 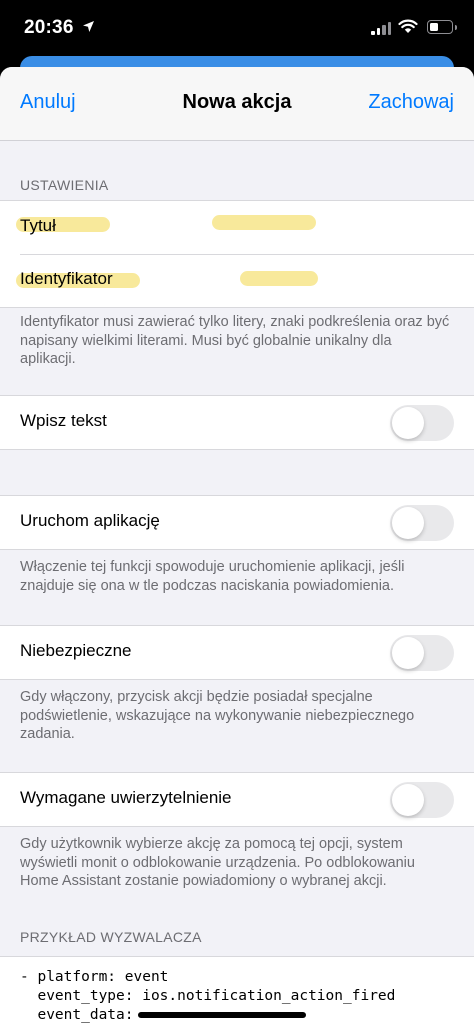 What do you see at coordinates (237, 280) in the screenshot?
I see `identifier-row: Identyfikator` at bounding box center [237, 280].